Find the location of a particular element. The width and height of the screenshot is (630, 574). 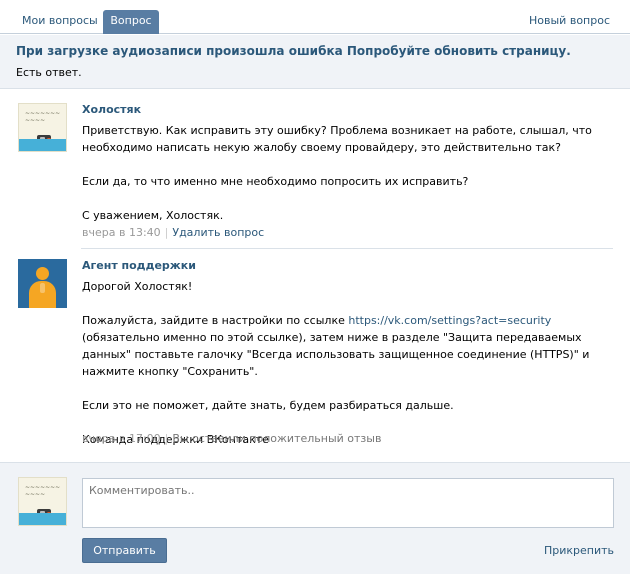

attach-link: Прикрепить is located at coordinates (579, 550).